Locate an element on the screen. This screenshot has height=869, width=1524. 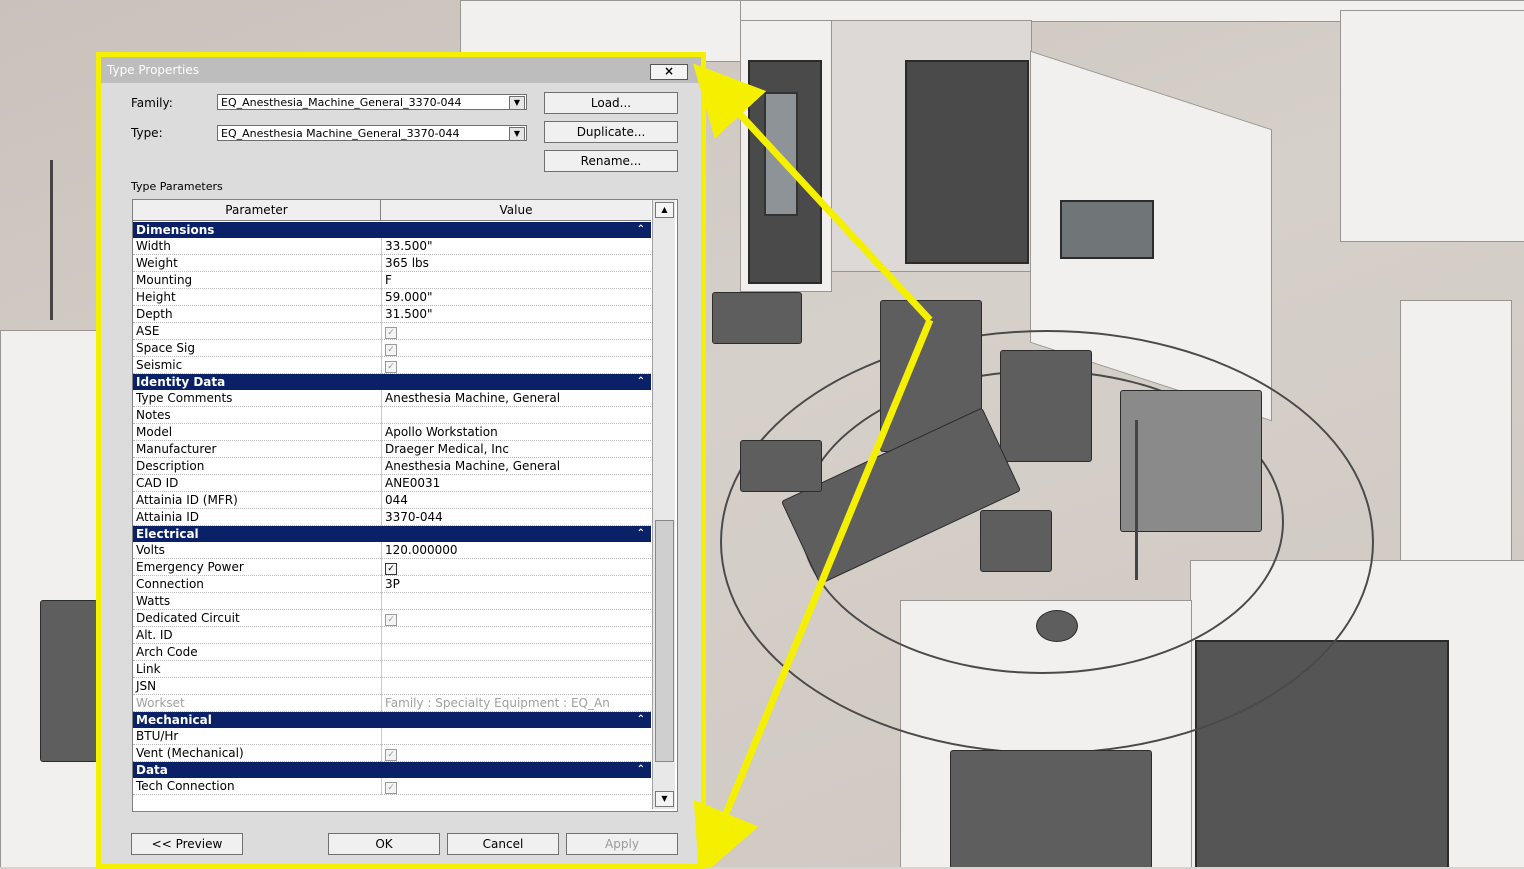
arrow-upper is located at coordinates (813, 193).